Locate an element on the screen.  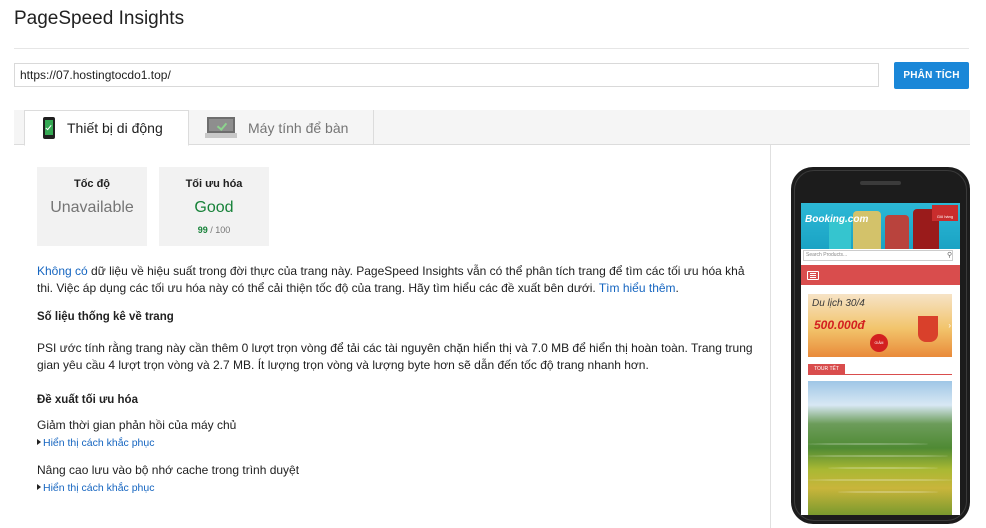
optimization-score-value: 99 / 100 is located at coordinates (214, 230).